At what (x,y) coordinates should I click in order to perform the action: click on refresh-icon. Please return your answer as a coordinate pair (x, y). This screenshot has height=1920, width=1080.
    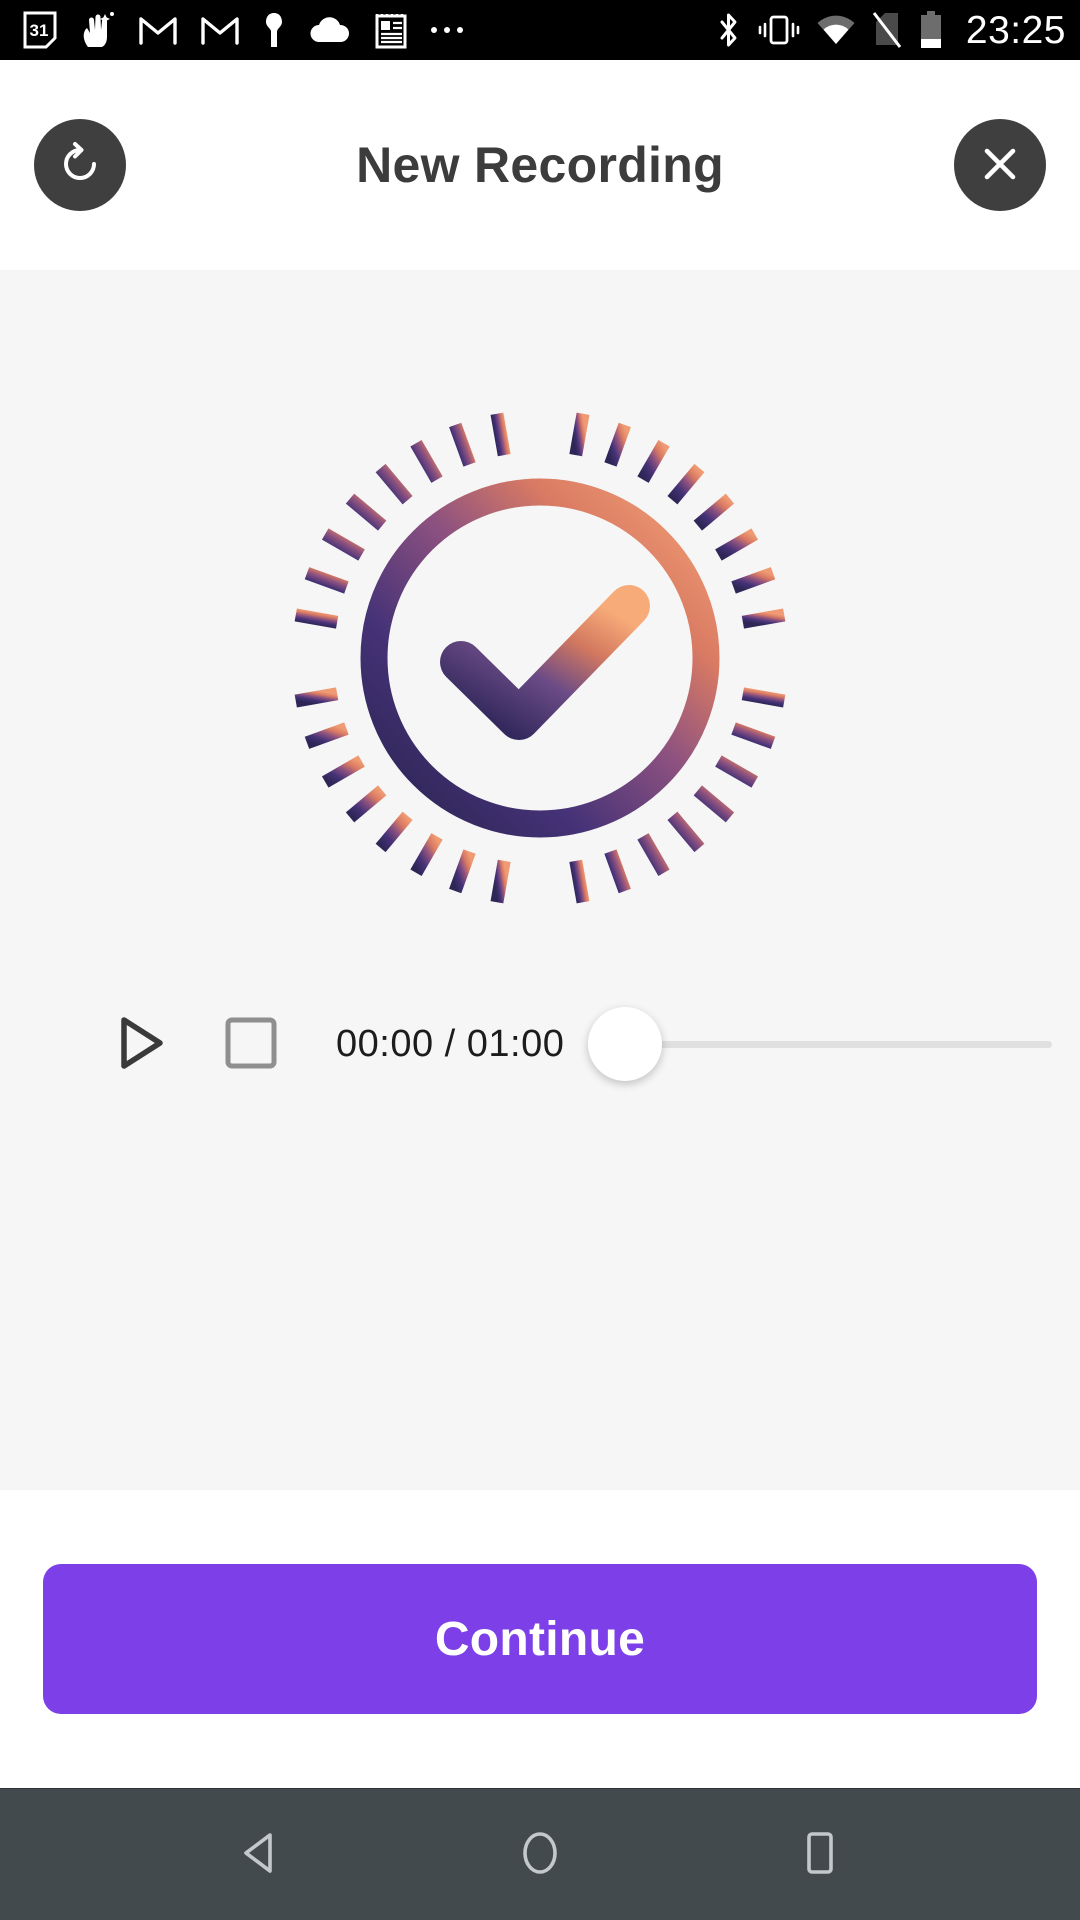
    Looking at the image, I should click on (80, 165).